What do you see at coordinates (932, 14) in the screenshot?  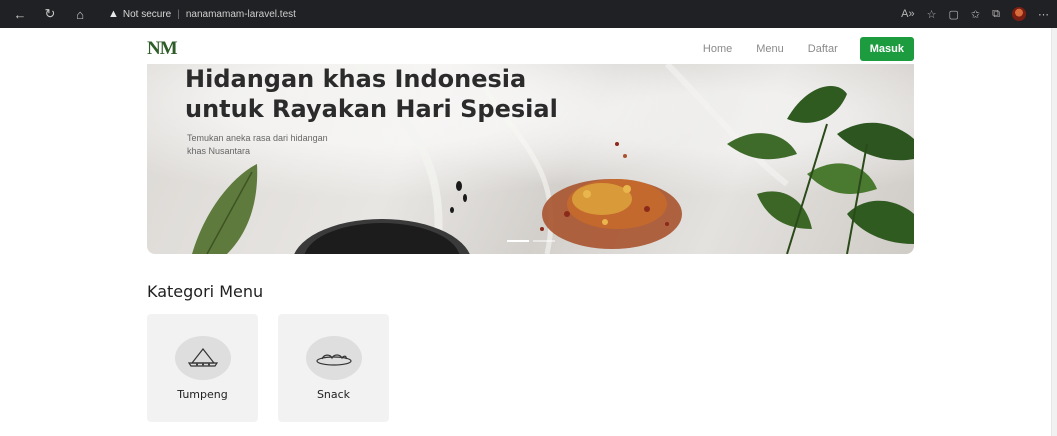 I see `favorite-add-icon: ☆` at bounding box center [932, 14].